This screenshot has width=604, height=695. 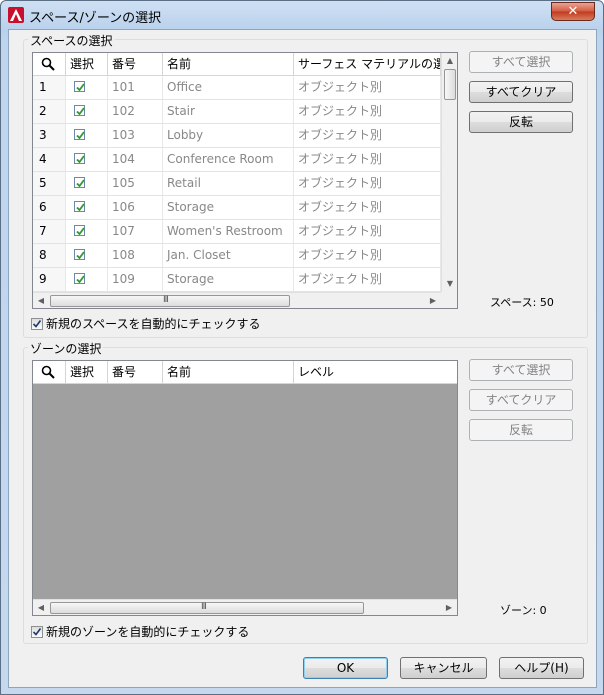 I want to click on table-row: 3 103 Lobby オブジェクト別, so click(x=237, y=136).